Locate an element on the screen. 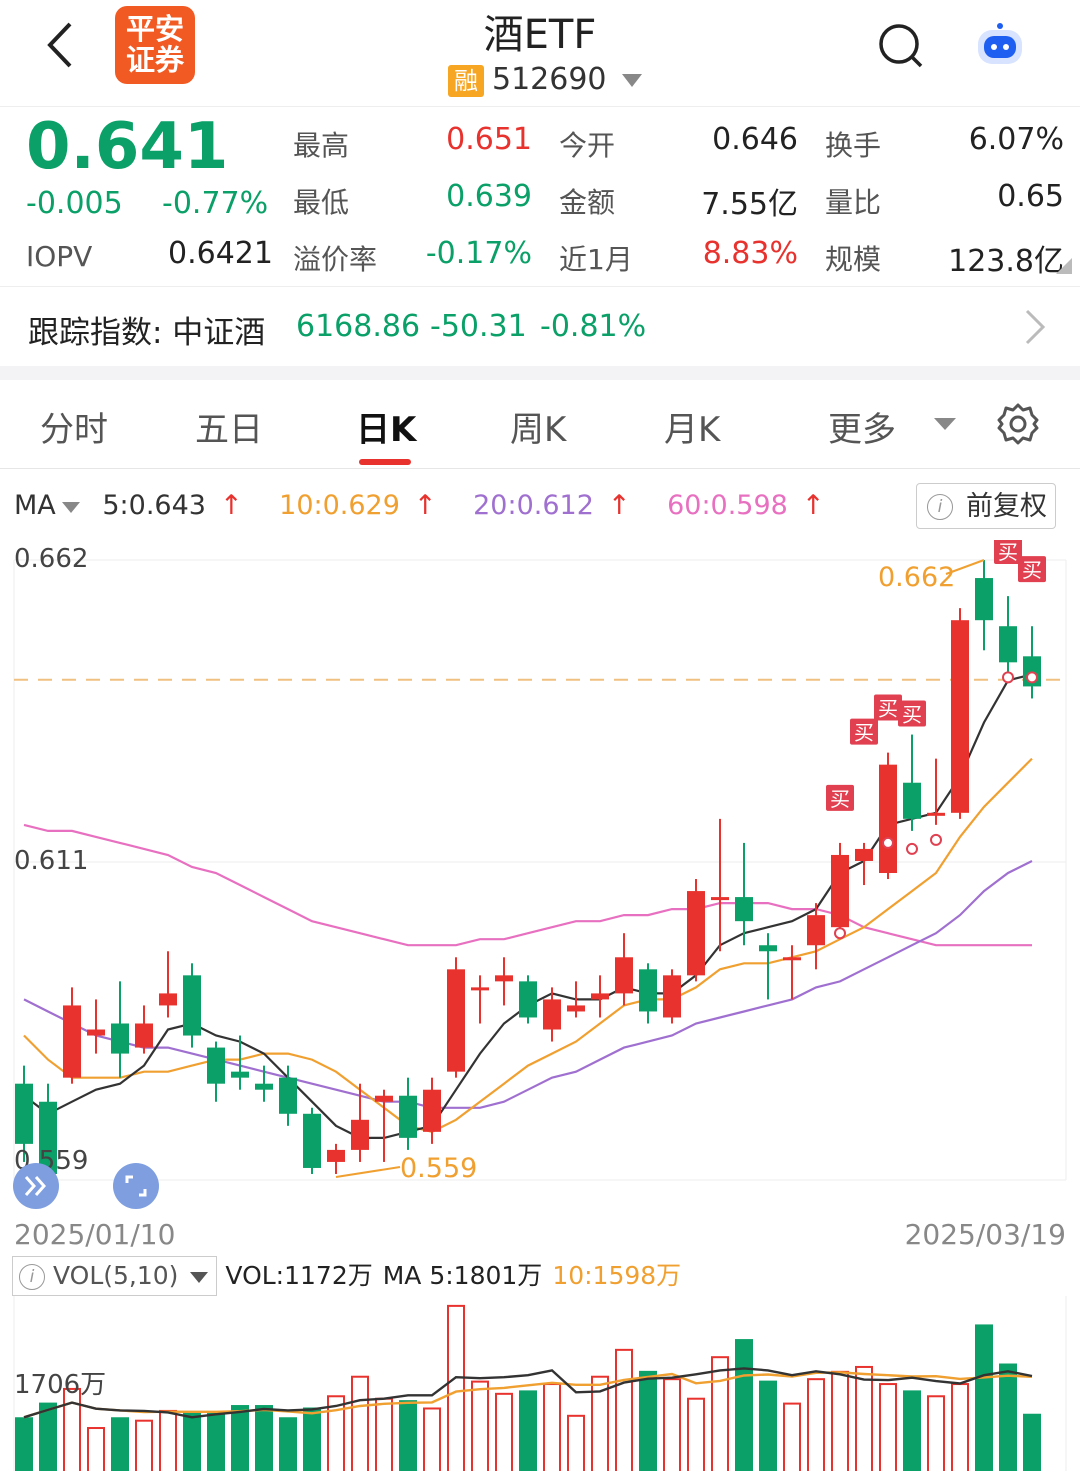 The image size is (1080, 1471). tab-intraday: 分时 is located at coordinates (74, 426).